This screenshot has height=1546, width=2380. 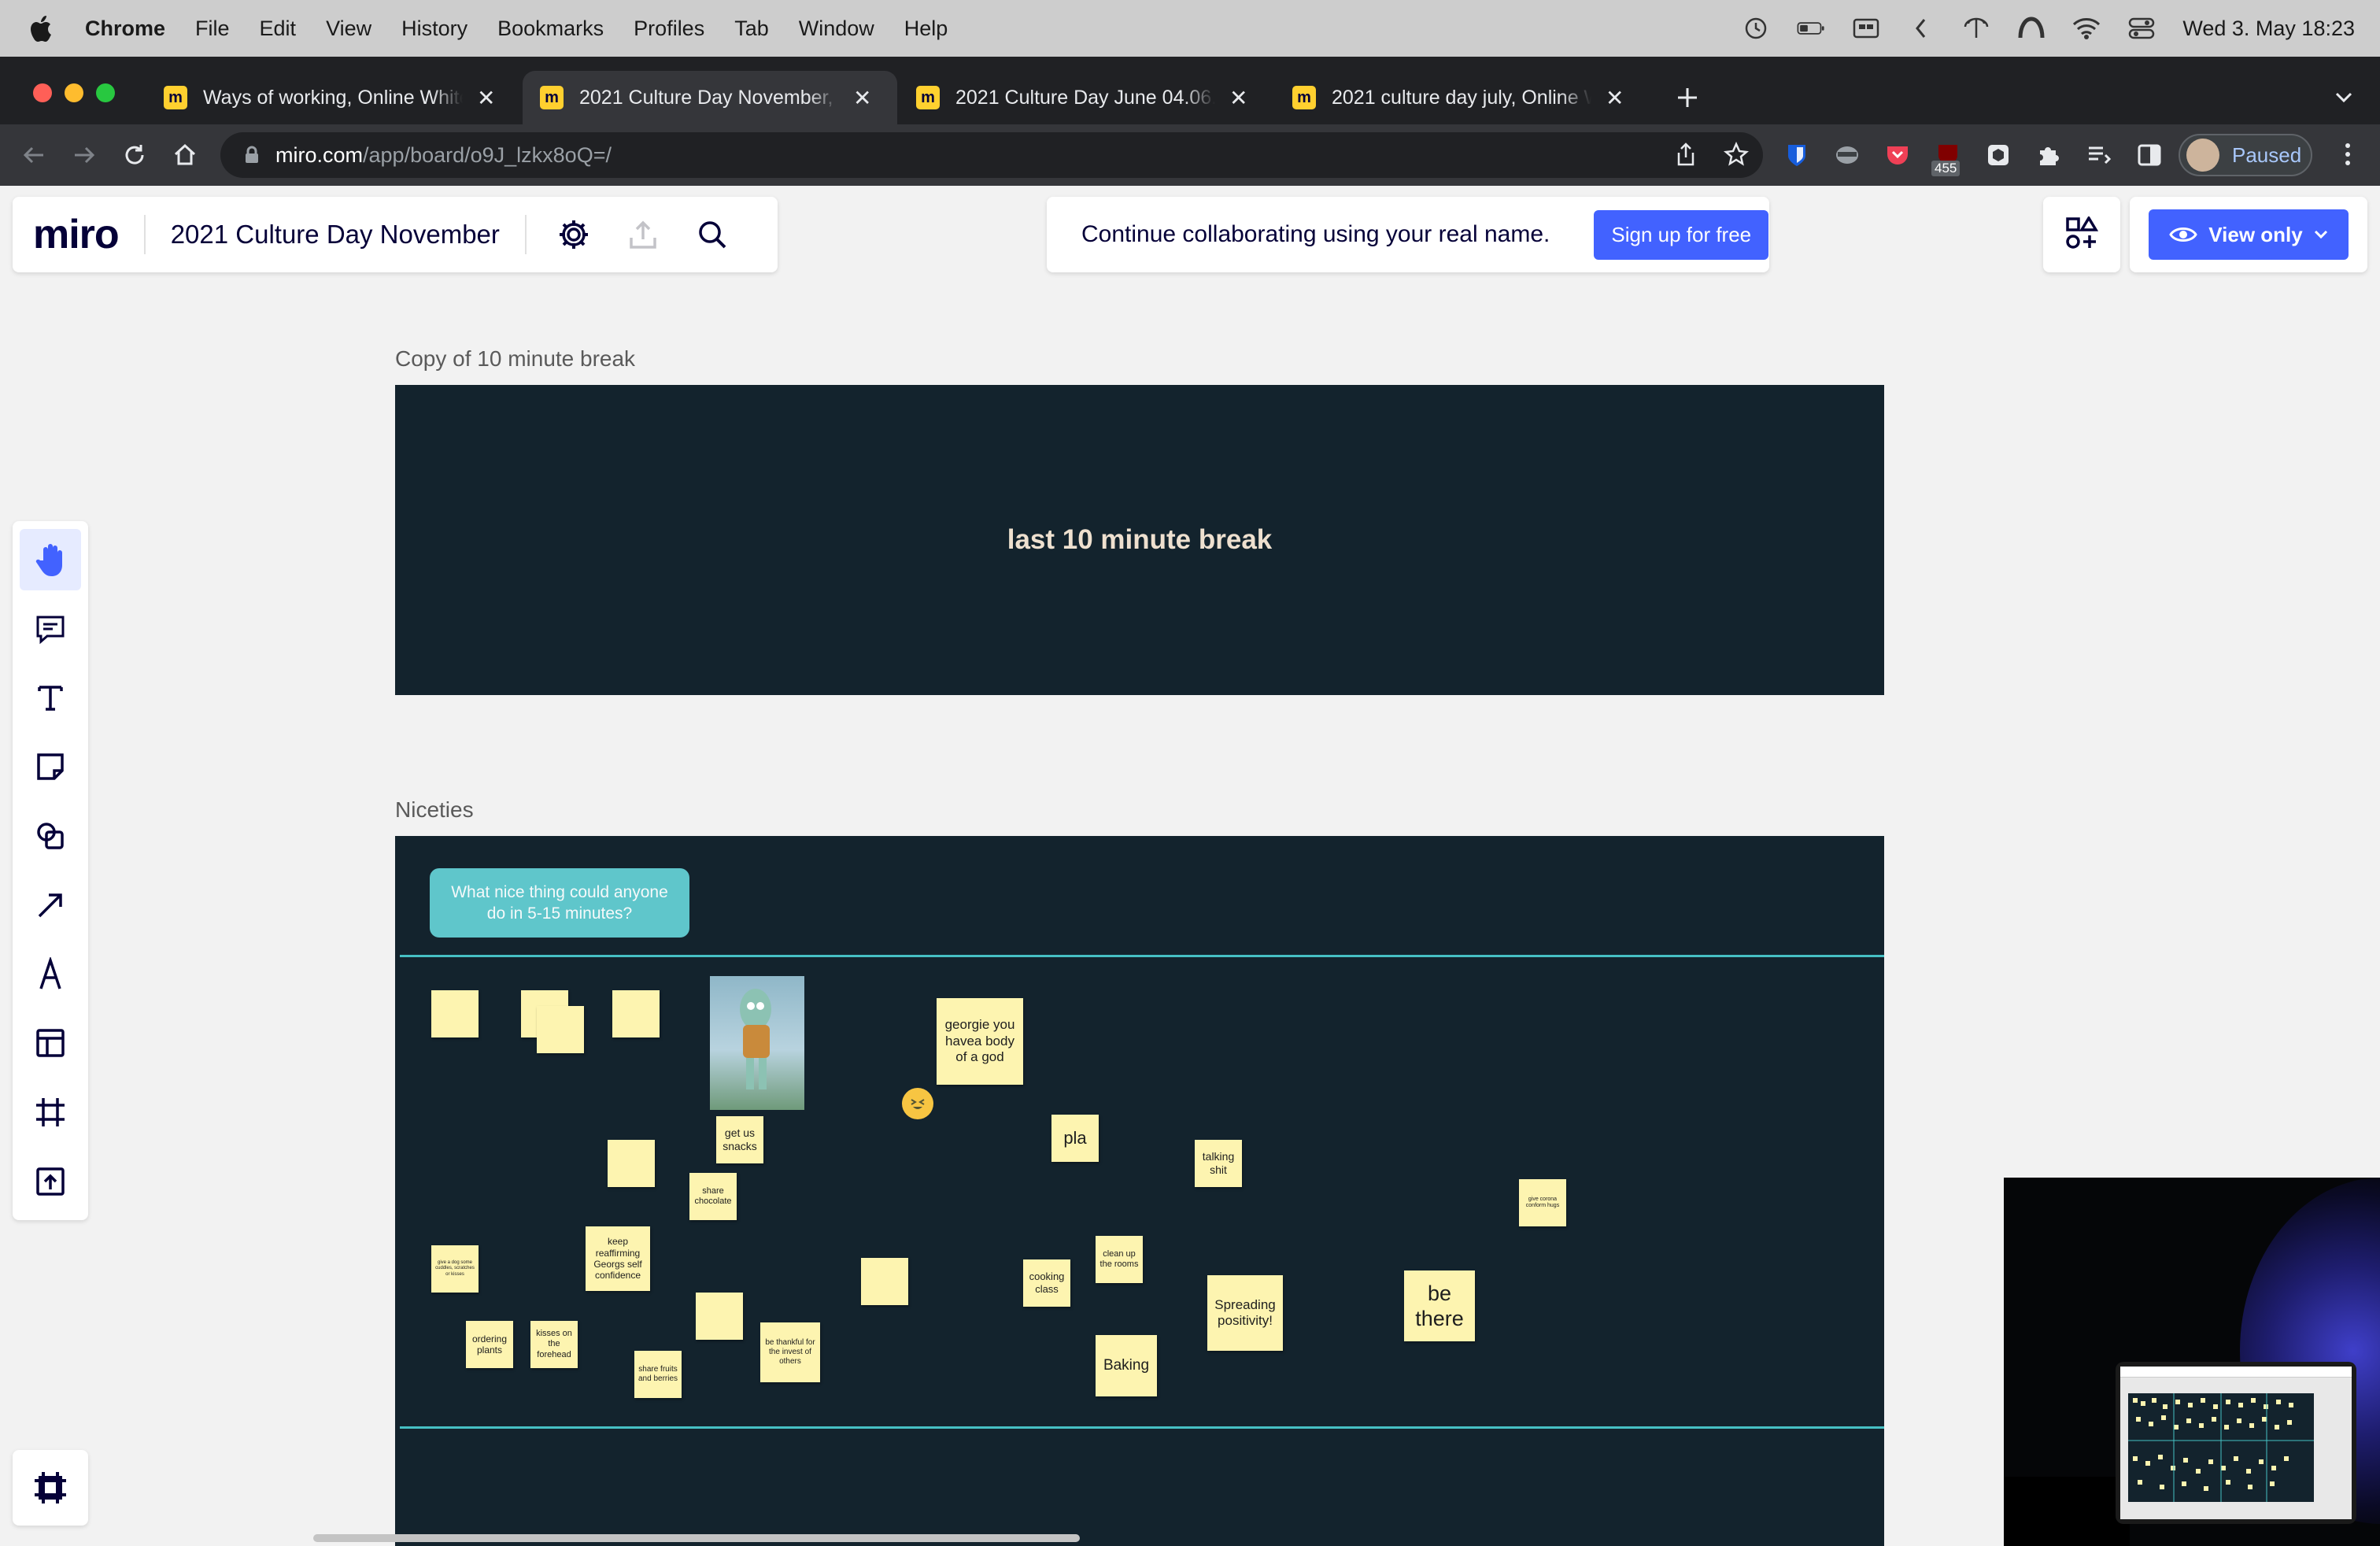 I want to click on hand-tool-icon, so click(x=50, y=559).